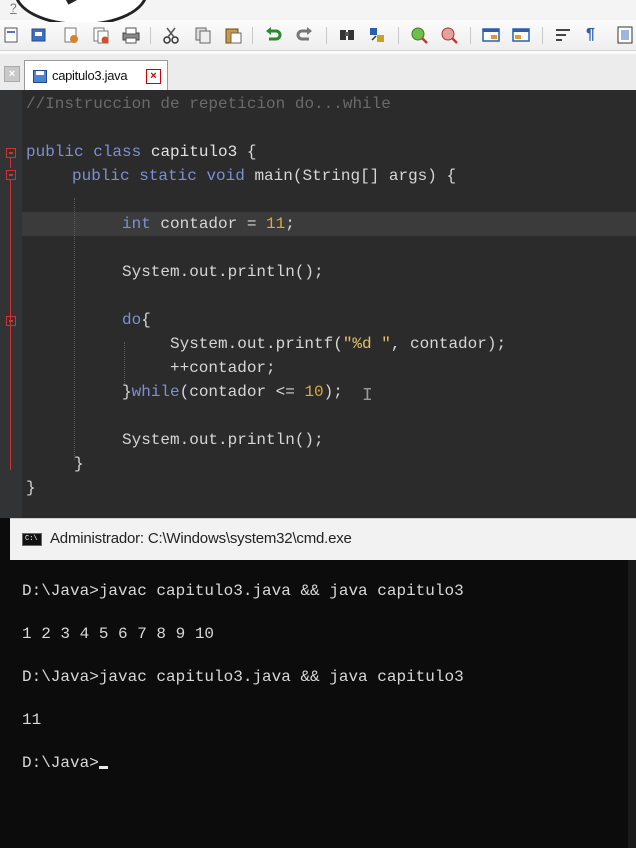 Image resolution: width=636 pixels, height=848 pixels. What do you see at coordinates (305, 35) in the screenshot?
I see `redo-icon` at bounding box center [305, 35].